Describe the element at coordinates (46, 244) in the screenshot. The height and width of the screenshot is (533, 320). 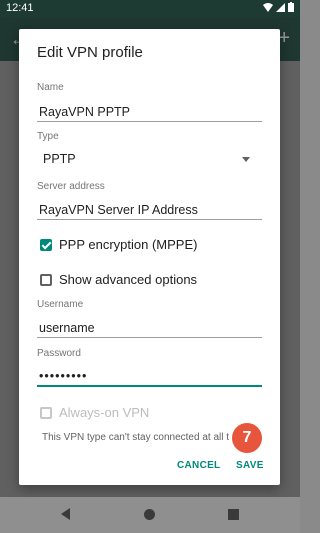
I see `ppp-encryption-checkbox` at that location.